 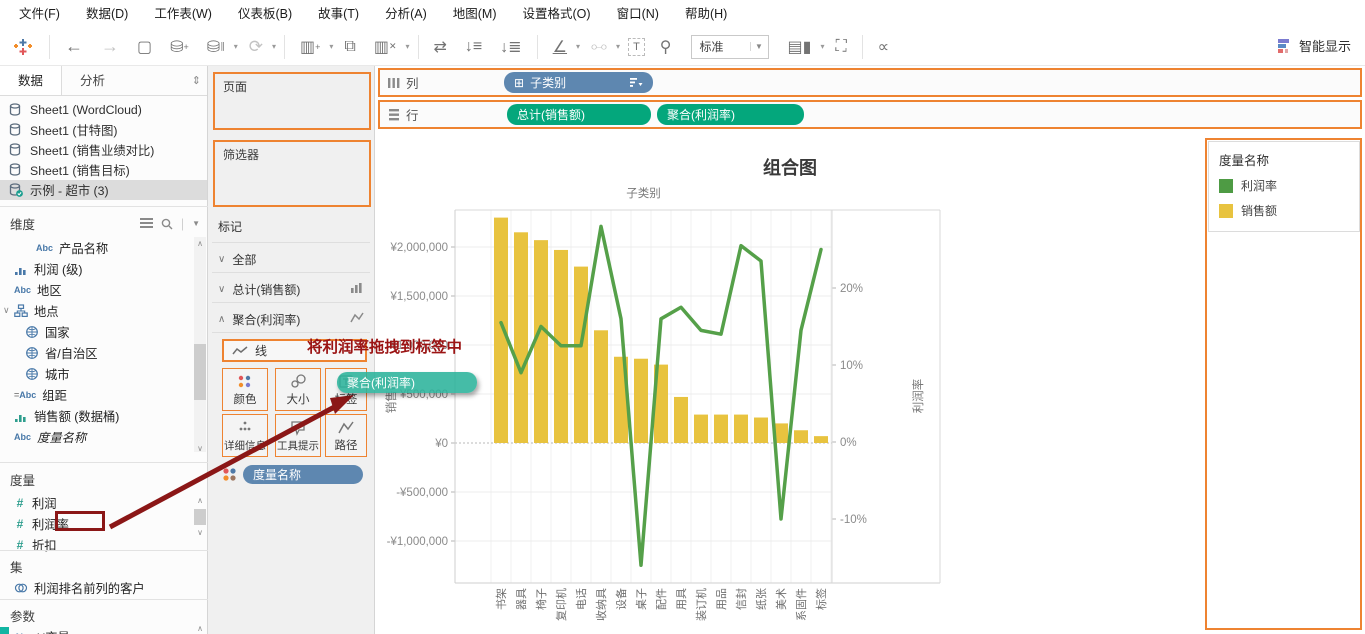 I want to click on row-pill: 聚合(利润率), so click(x=730, y=114).